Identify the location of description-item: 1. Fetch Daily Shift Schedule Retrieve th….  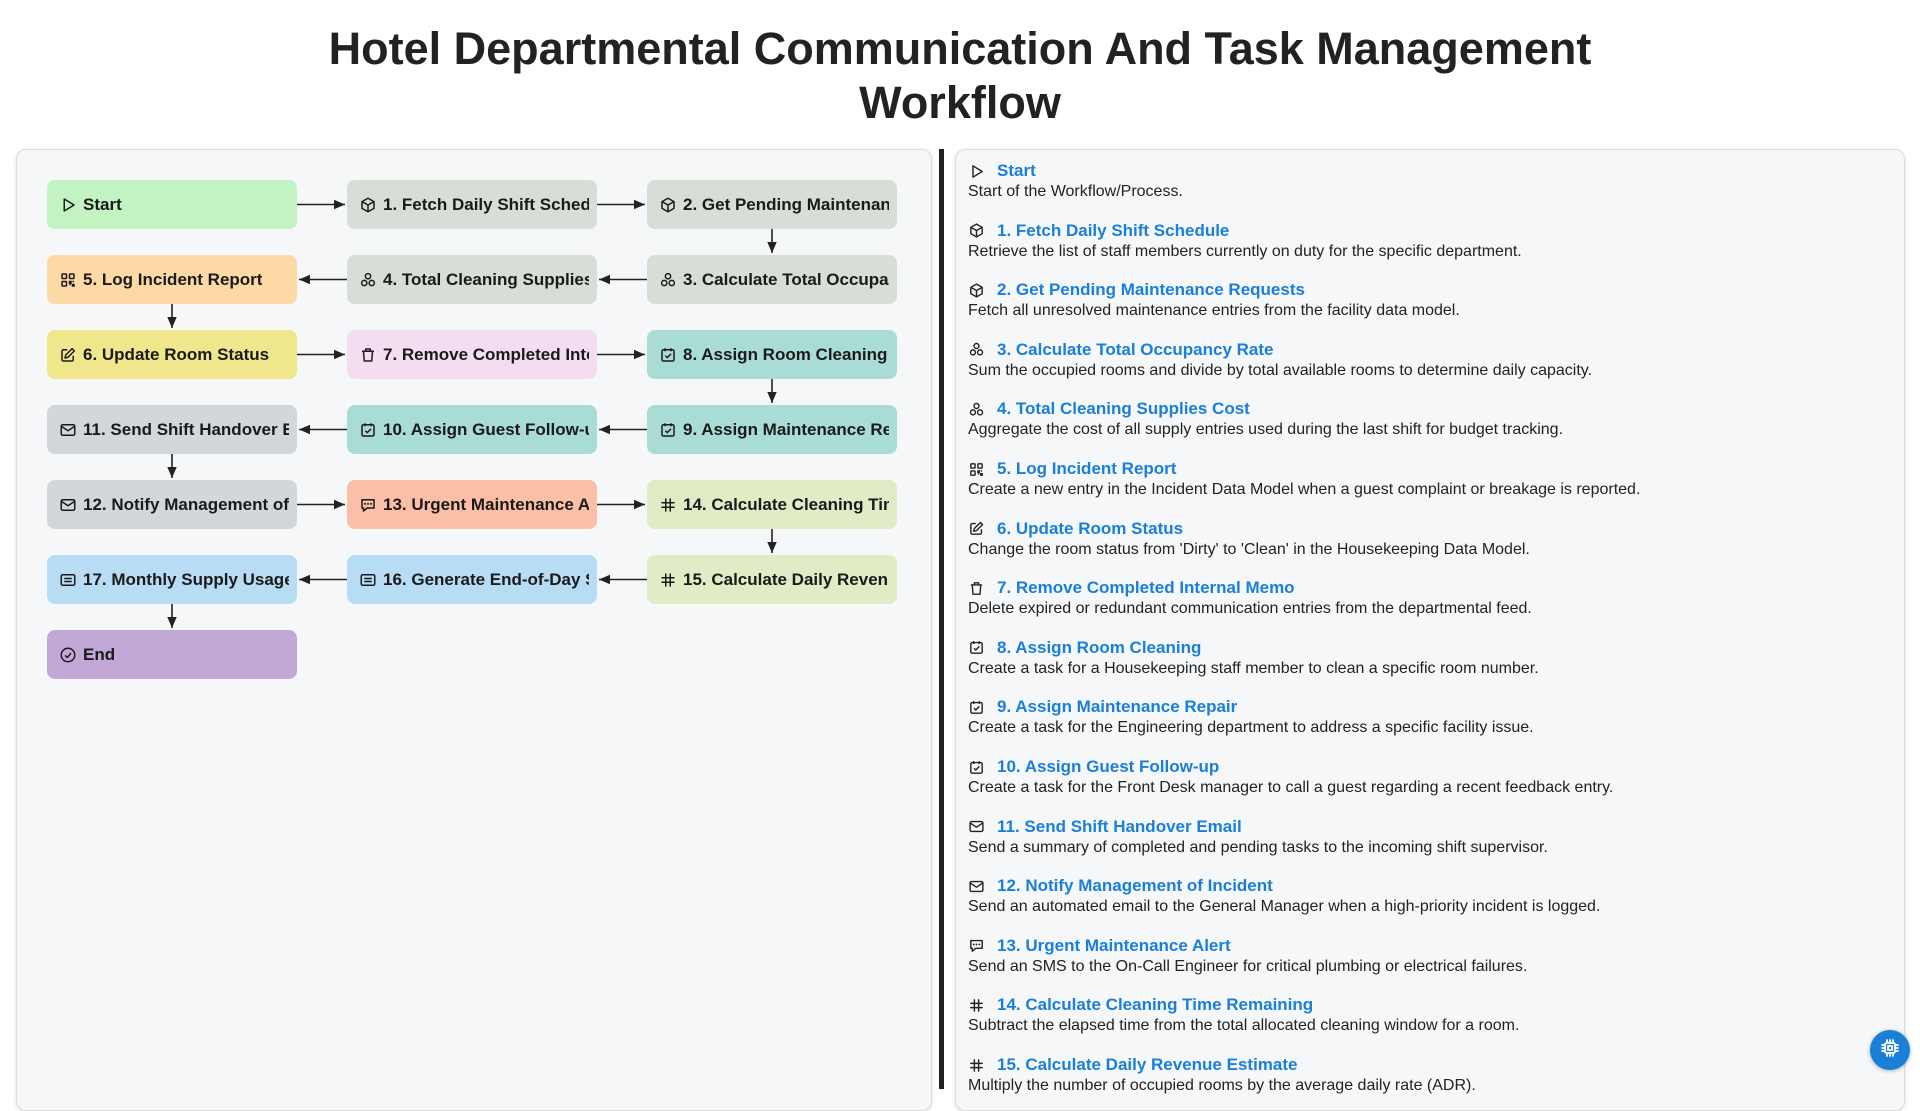
(1428, 241).